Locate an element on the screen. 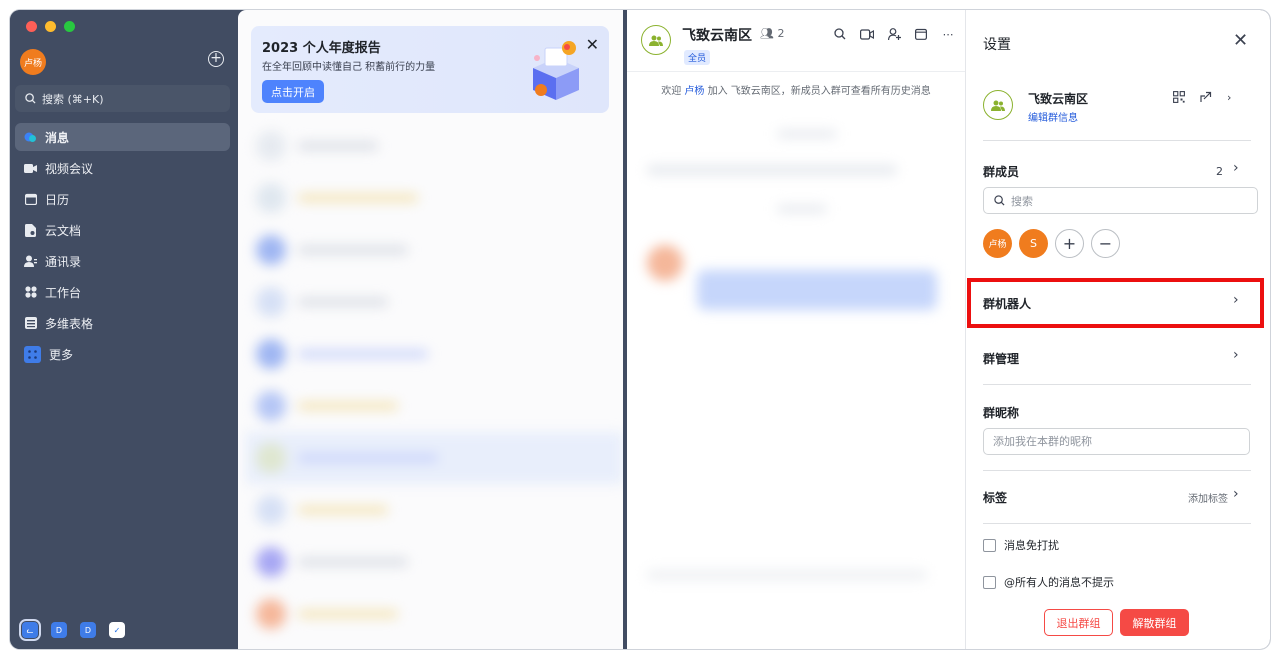  dissolve-group-button: 解散群组 is located at coordinates (1154, 622).